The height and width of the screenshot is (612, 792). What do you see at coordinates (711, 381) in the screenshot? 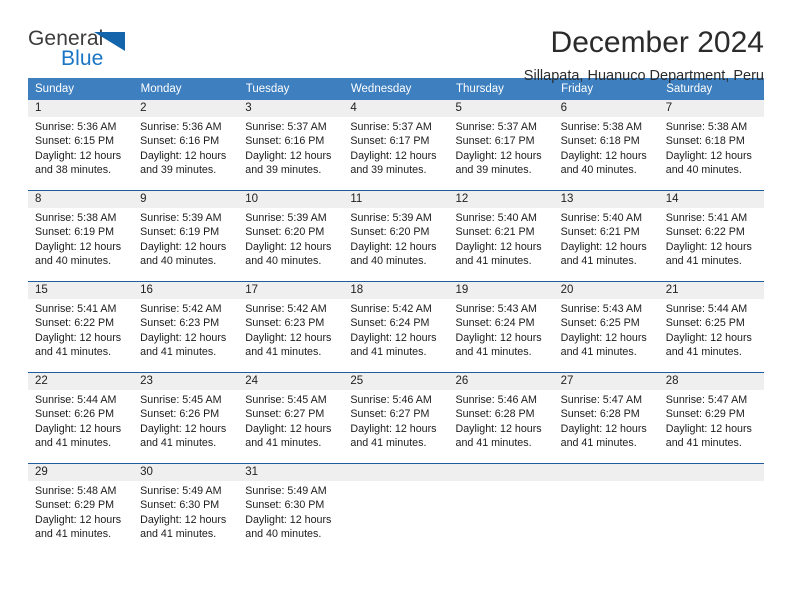
I see `day-number: 28` at bounding box center [711, 381].